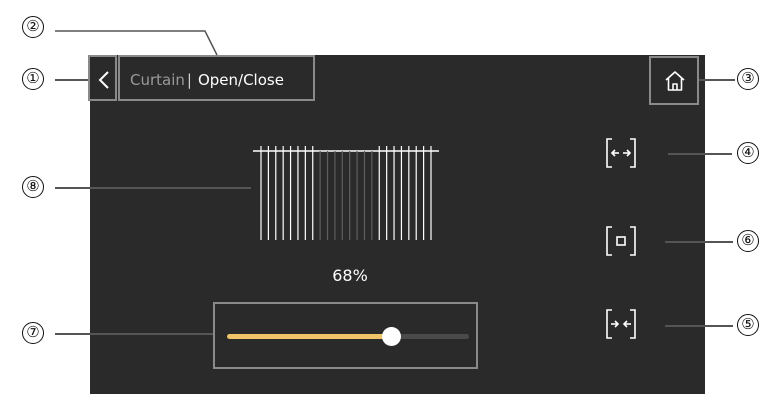 This screenshot has height=394, width=763. What do you see at coordinates (748, 79) in the screenshot?
I see `callout-3: ③` at bounding box center [748, 79].